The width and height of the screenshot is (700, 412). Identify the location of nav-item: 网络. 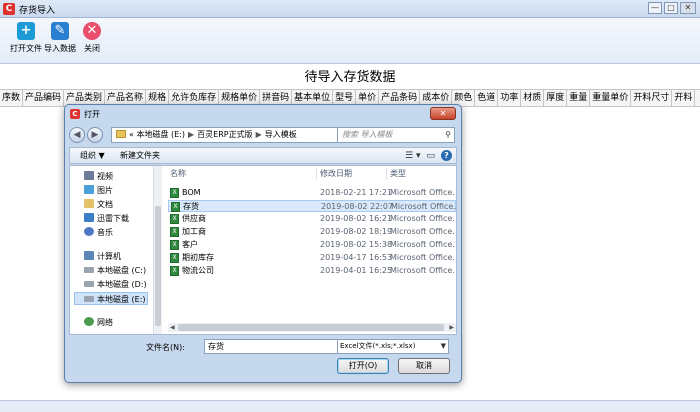
(98, 322).